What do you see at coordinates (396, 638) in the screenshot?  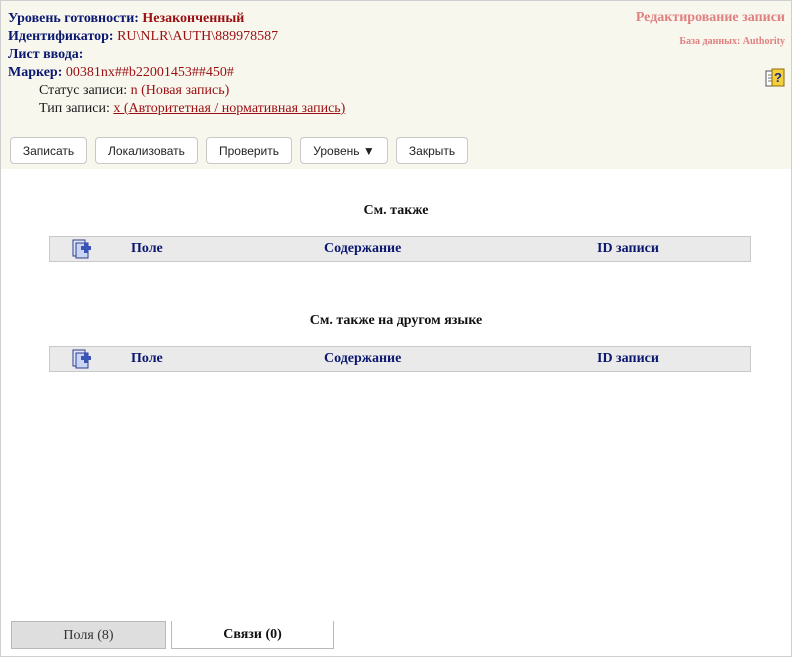 I see `bottom-tab-bar: Поля (8) Связи (0)` at bounding box center [396, 638].